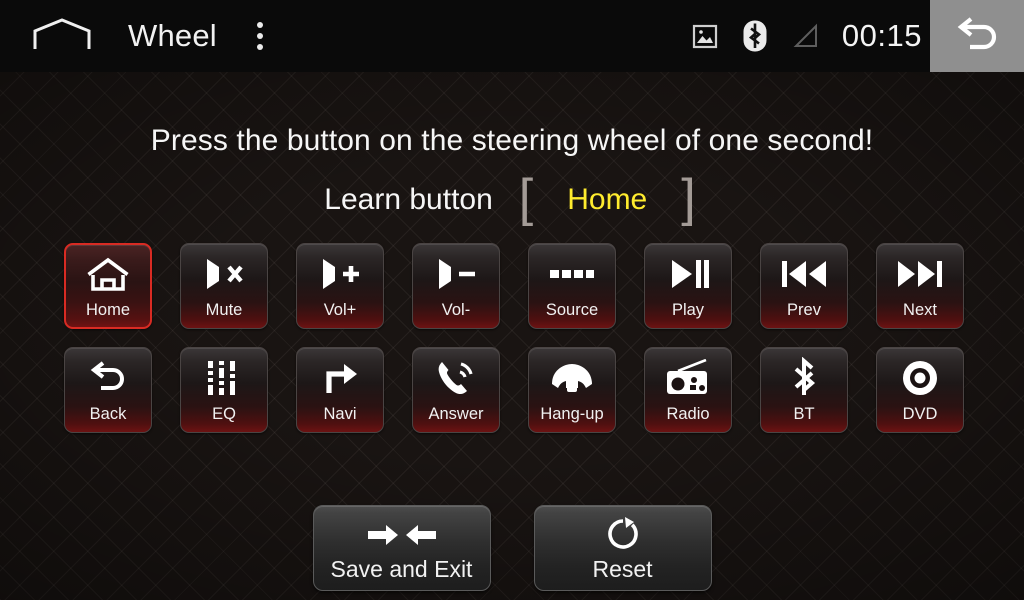 This screenshot has height=600, width=1024. I want to click on key-label: Play, so click(688, 310).